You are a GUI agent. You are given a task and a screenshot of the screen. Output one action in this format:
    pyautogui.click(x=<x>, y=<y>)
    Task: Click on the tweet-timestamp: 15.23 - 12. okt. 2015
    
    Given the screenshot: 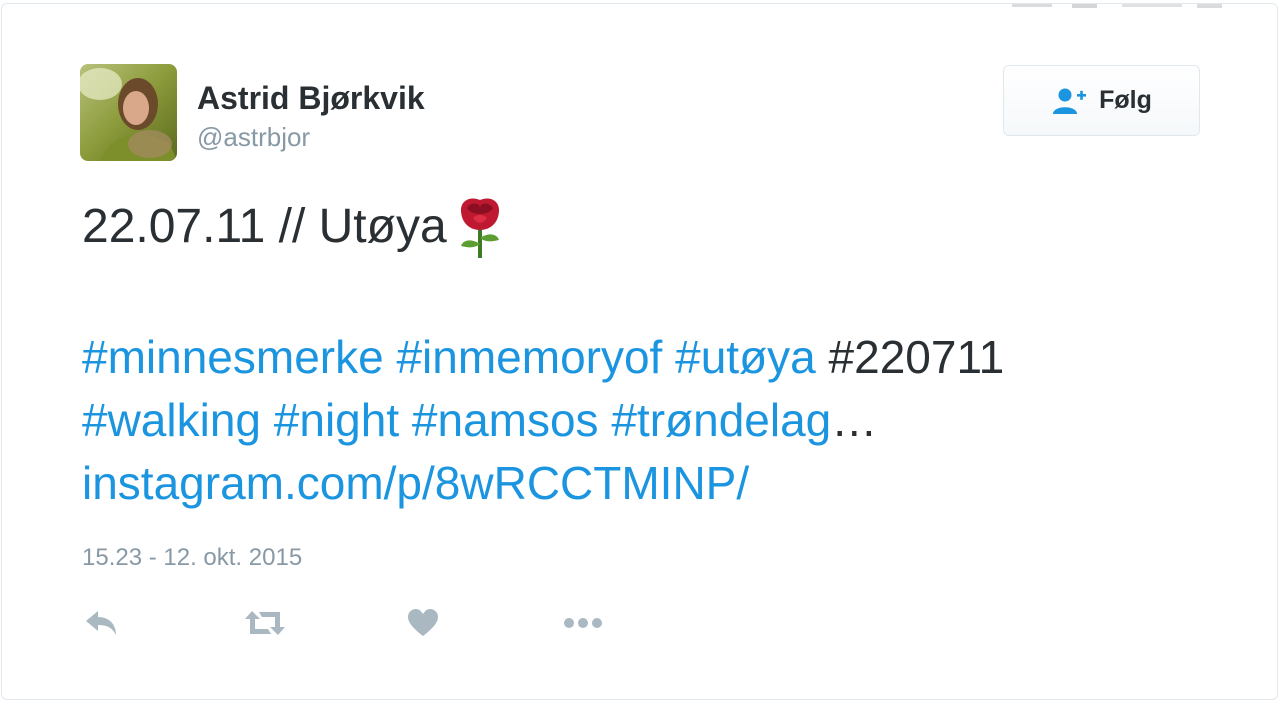 What is the action you would take?
    pyautogui.click(x=192, y=558)
    